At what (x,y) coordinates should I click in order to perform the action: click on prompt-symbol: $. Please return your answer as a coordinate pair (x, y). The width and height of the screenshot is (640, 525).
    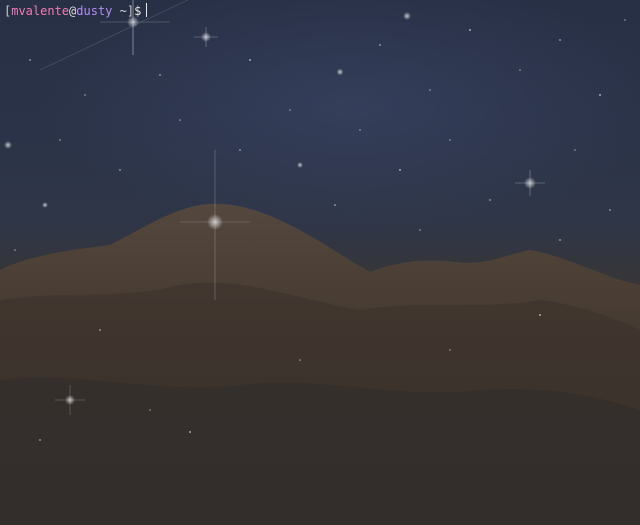
    Looking at the image, I should click on (138, 11).